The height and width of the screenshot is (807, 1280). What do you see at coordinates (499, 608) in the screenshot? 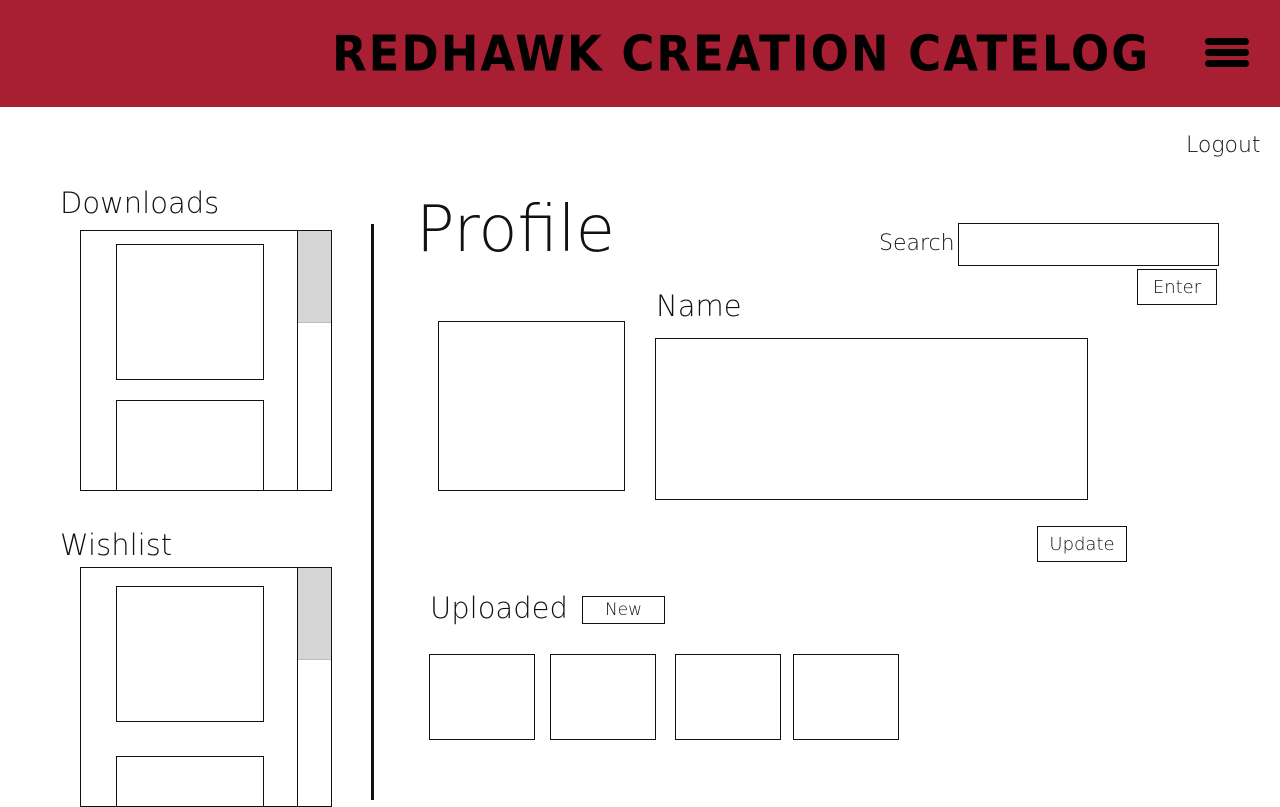
I see `uploaded-title: Uploaded` at bounding box center [499, 608].